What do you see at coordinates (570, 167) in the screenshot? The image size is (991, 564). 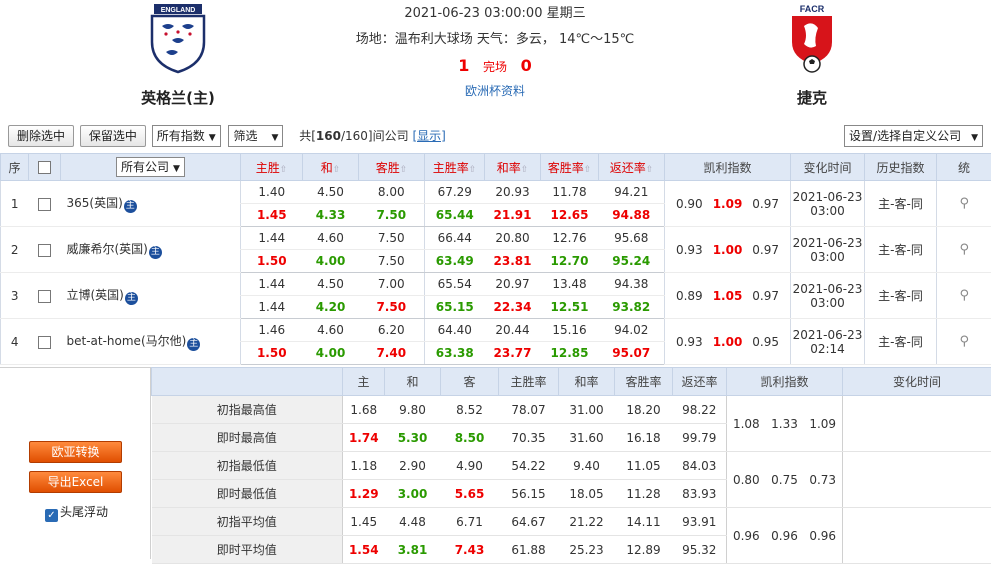 I see `col-away-rate: 客胜率⇧` at bounding box center [570, 167].